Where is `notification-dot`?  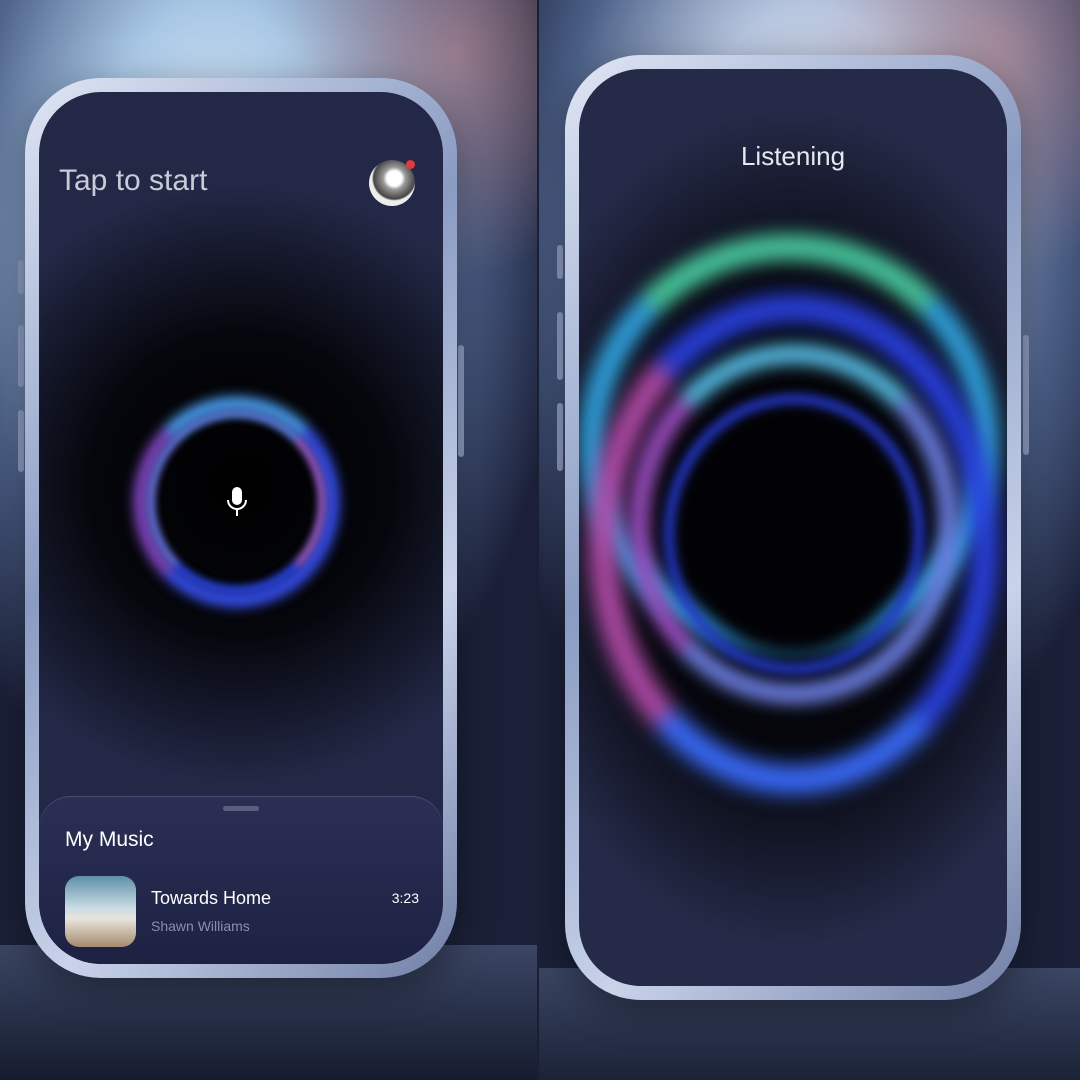
notification-dot is located at coordinates (410, 164).